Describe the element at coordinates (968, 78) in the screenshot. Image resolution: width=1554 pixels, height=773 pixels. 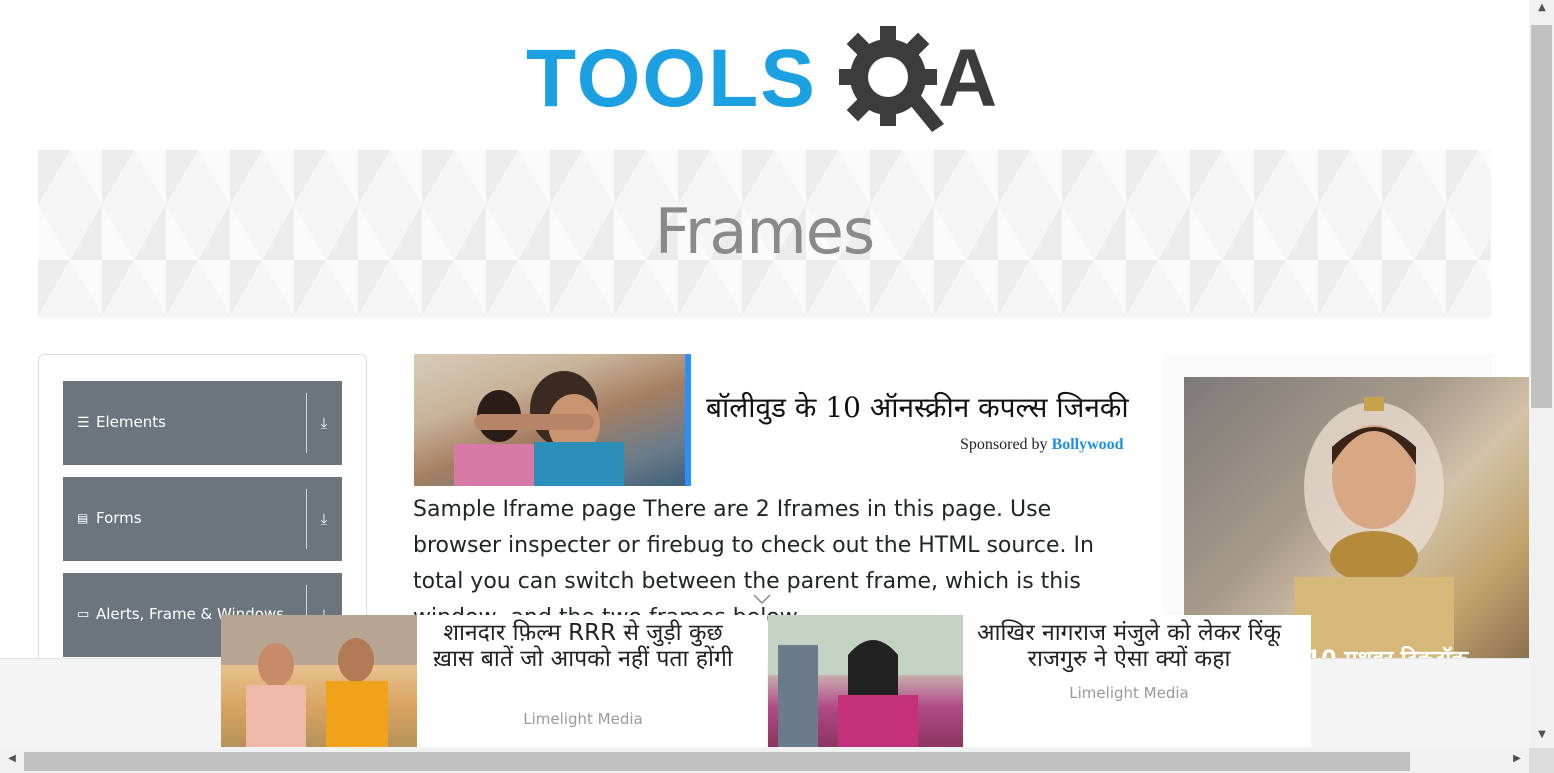
I see `logo-text-a: A` at that location.